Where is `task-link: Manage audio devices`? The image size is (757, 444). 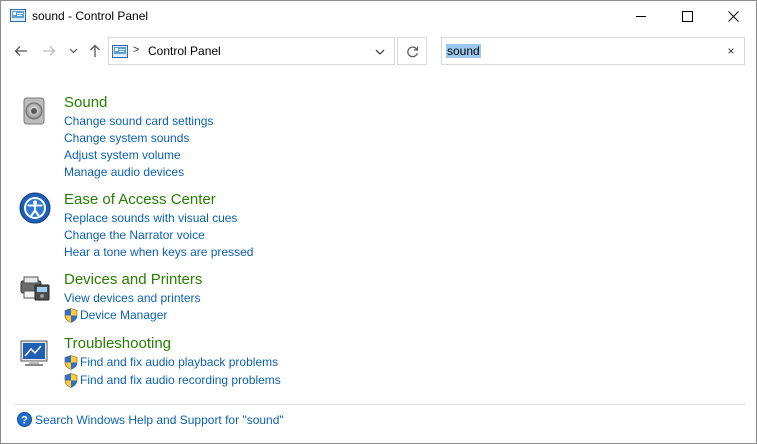 task-link: Manage audio devices is located at coordinates (124, 172).